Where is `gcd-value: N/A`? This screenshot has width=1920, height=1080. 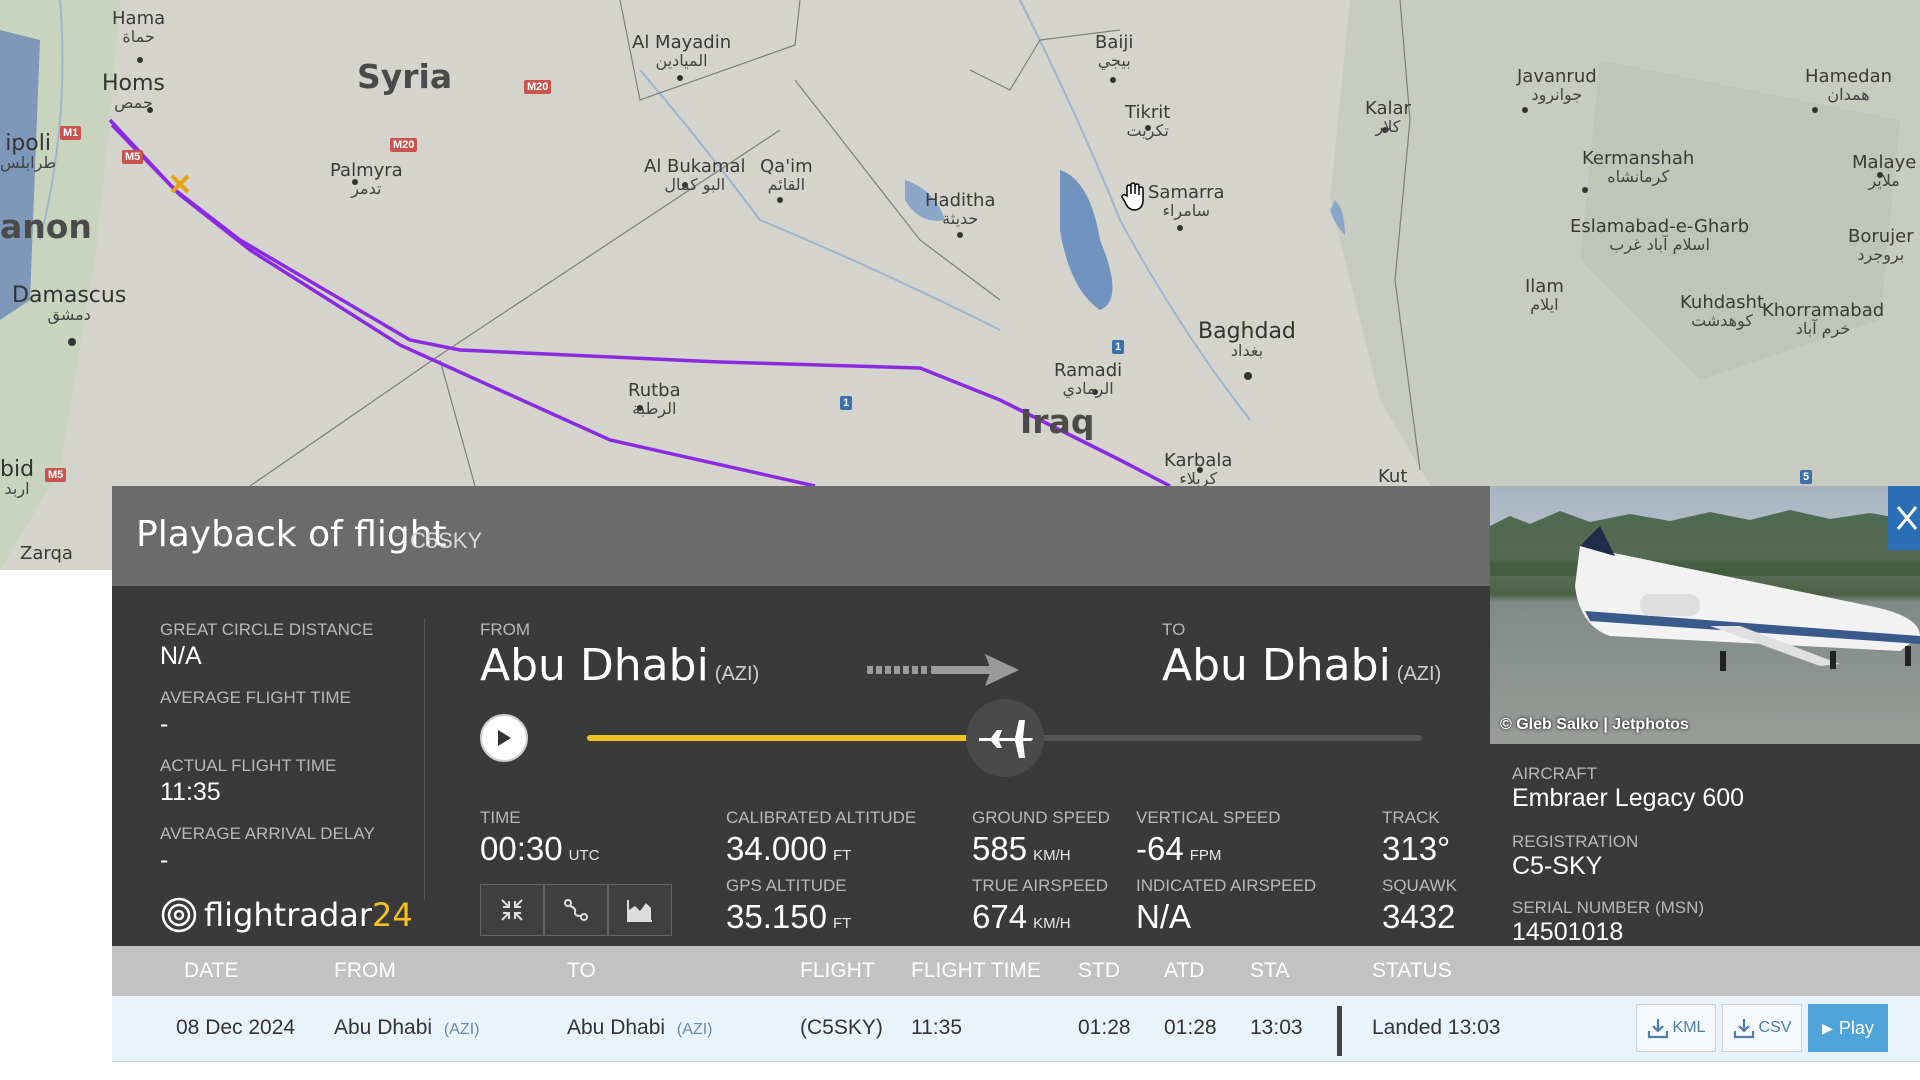 gcd-value: N/A is located at coordinates (181, 656).